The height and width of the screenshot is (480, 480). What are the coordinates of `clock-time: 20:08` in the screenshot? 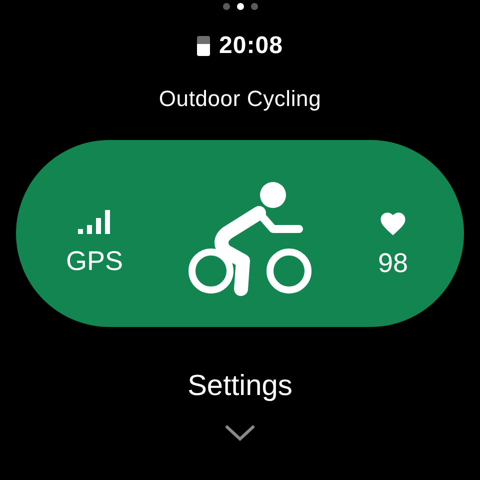 It's located at (251, 46).